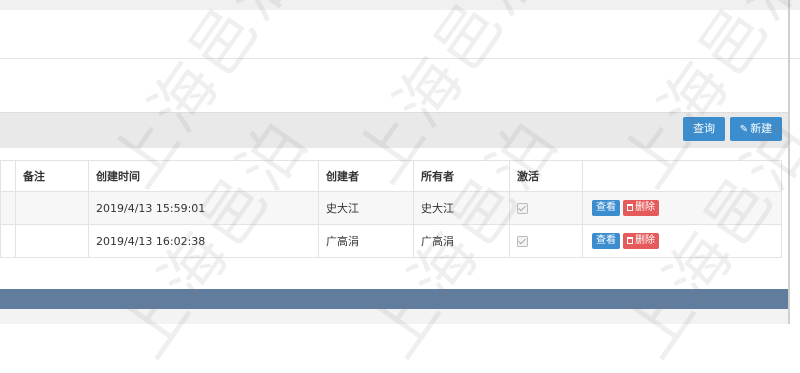 The height and width of the screenshot is (373, 800). What do you see at coordinates (8, 176) in the screenshot?
I see `header-cell-hidden` at bounding box center [8, 176].